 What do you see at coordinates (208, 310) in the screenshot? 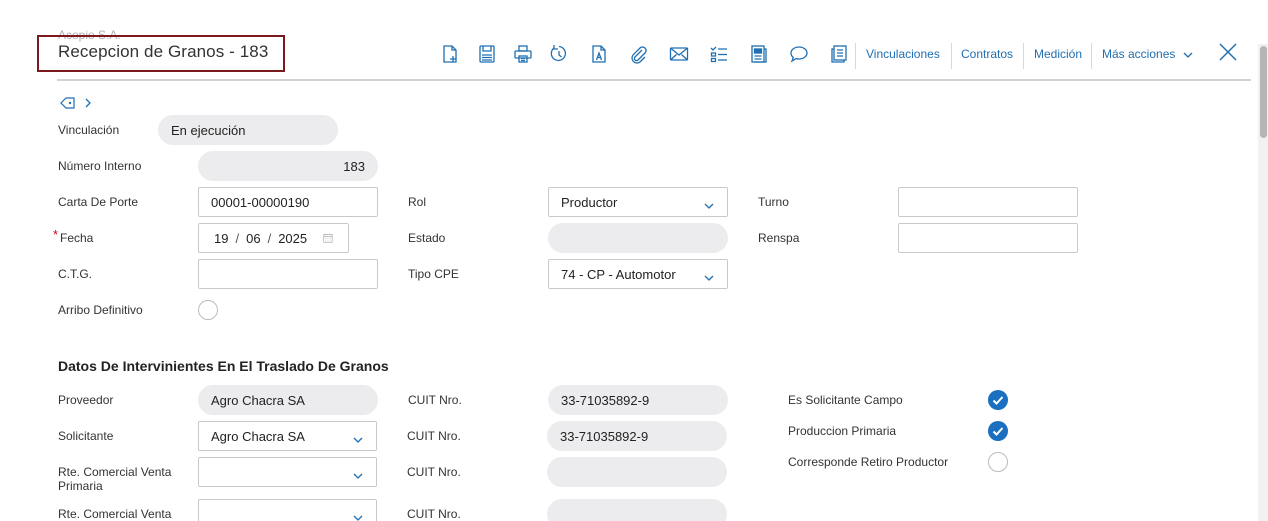
I see `arribo-definitivo-checkbox` at bounding box center [208, 310].